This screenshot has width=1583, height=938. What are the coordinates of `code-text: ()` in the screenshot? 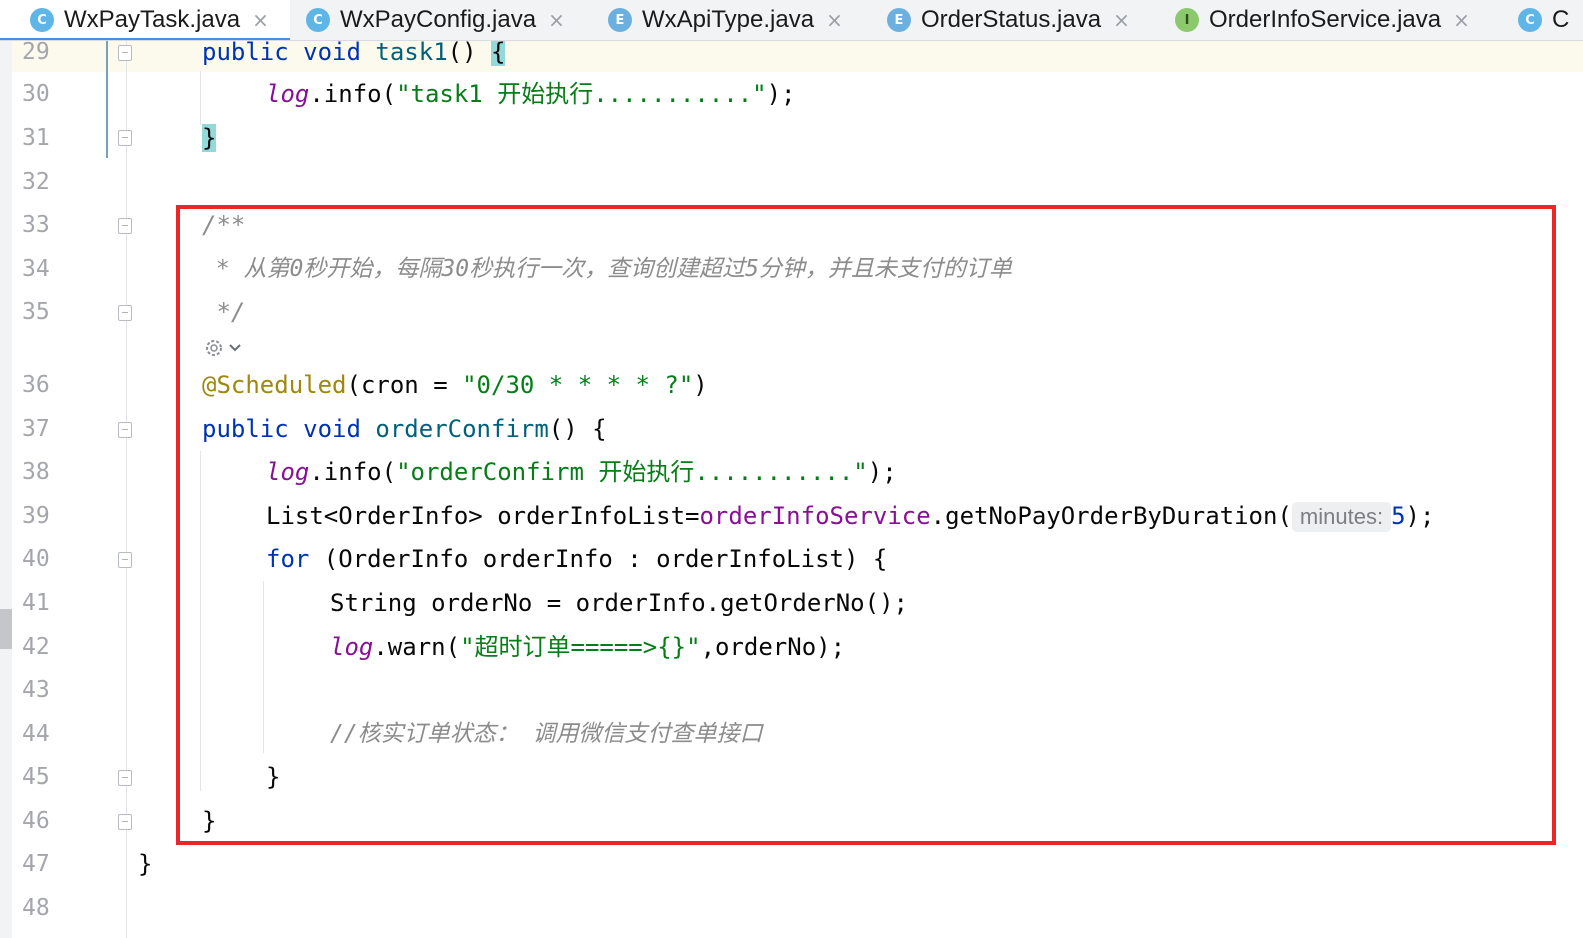 It's located at (462, 53).